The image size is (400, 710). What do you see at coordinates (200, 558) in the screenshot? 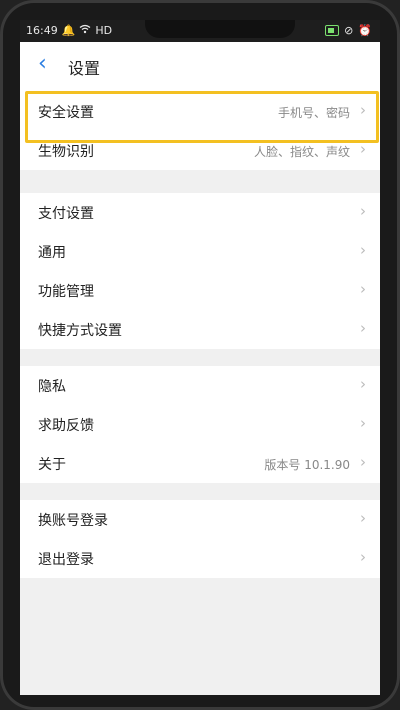
I see `row-log-out: 退出登录 ›` at bounding box center [200, 558].